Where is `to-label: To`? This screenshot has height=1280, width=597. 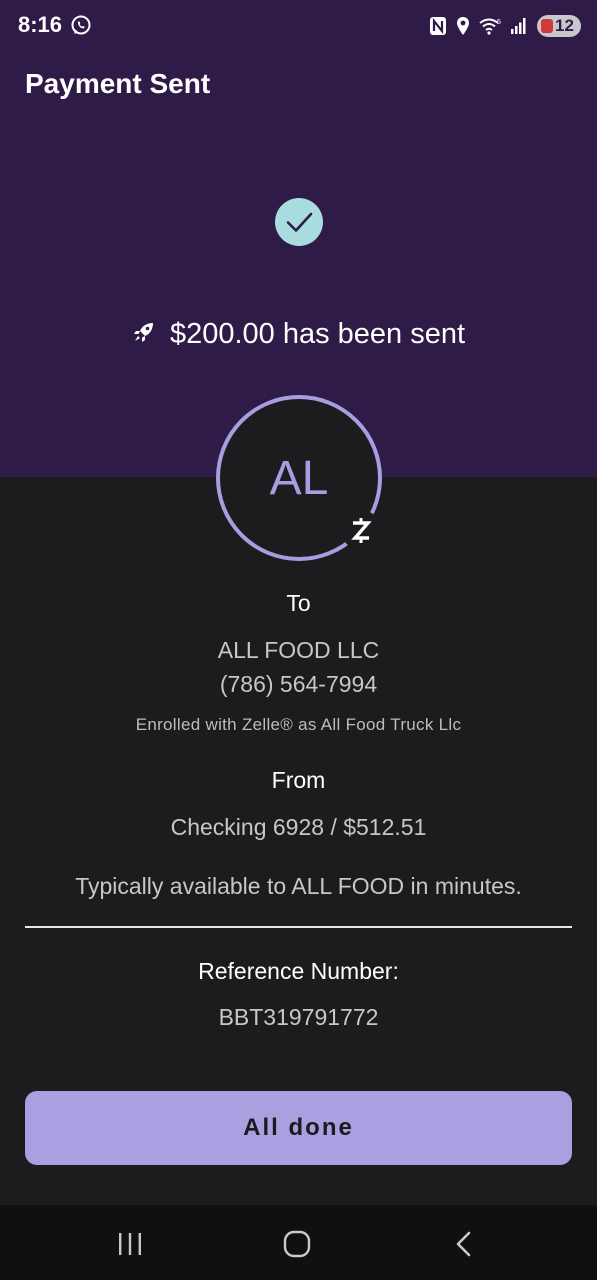
to-label: To is located at coordinates (298, 603).